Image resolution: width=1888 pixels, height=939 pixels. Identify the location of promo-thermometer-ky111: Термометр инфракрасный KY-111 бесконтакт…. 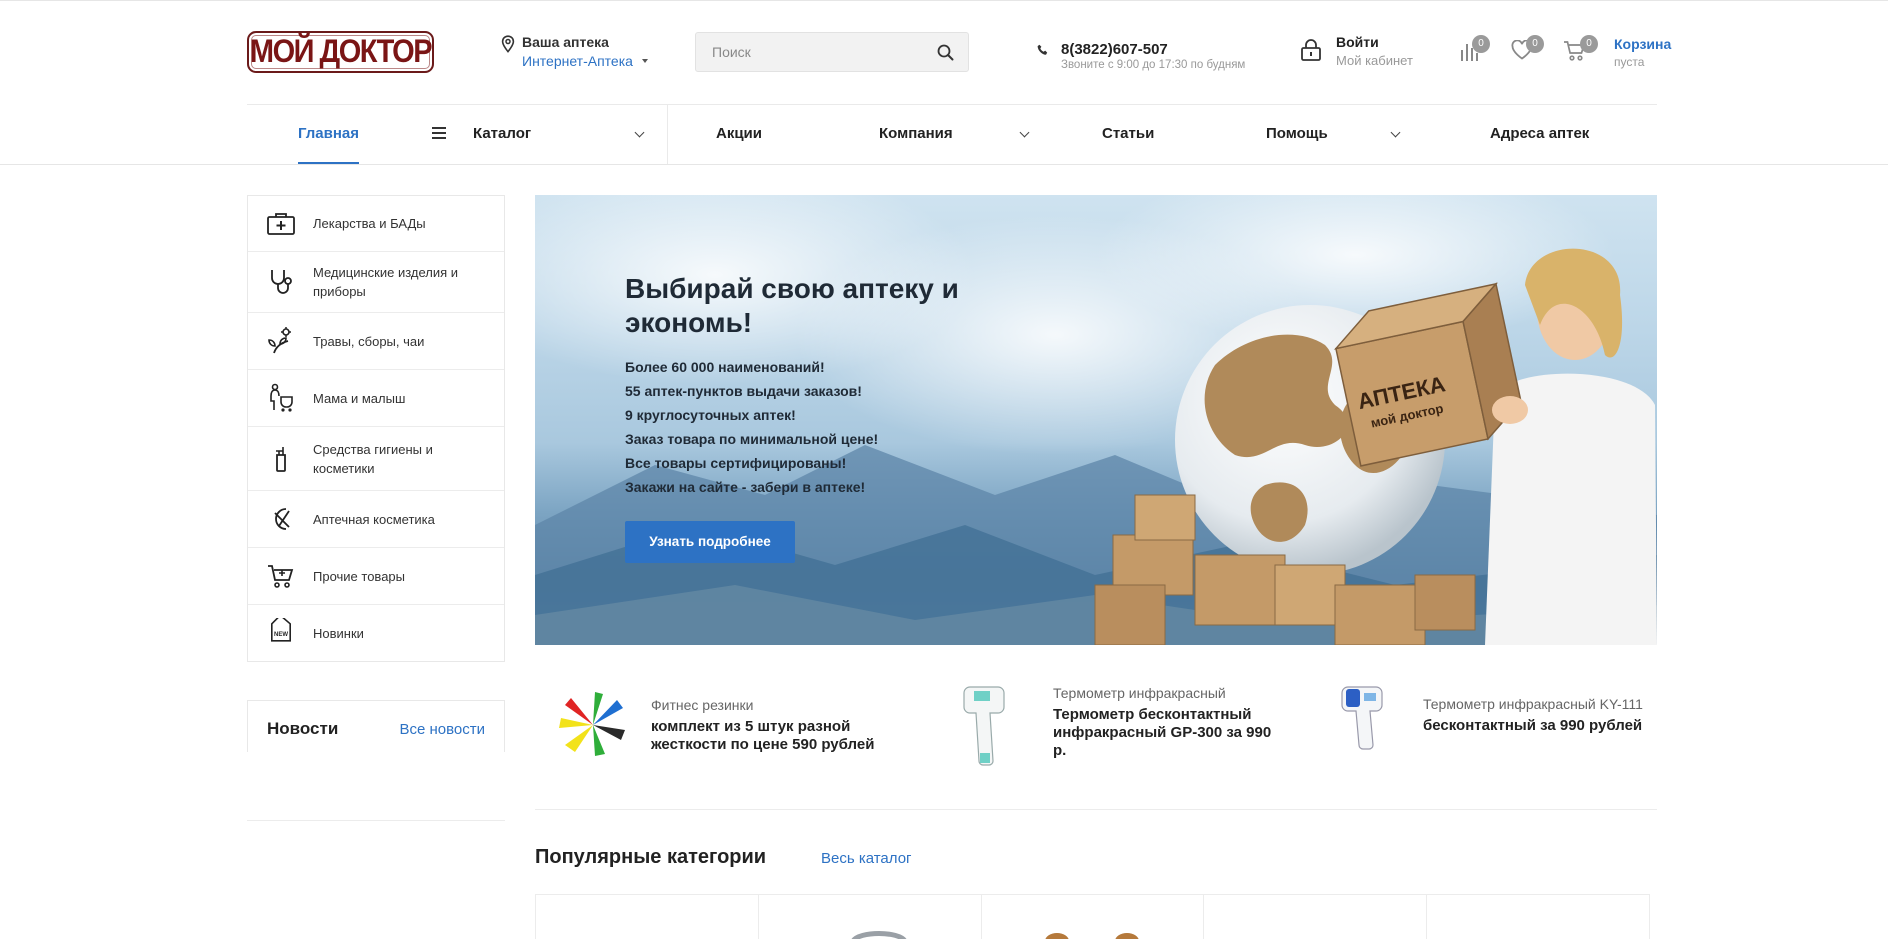
(1500, 718).